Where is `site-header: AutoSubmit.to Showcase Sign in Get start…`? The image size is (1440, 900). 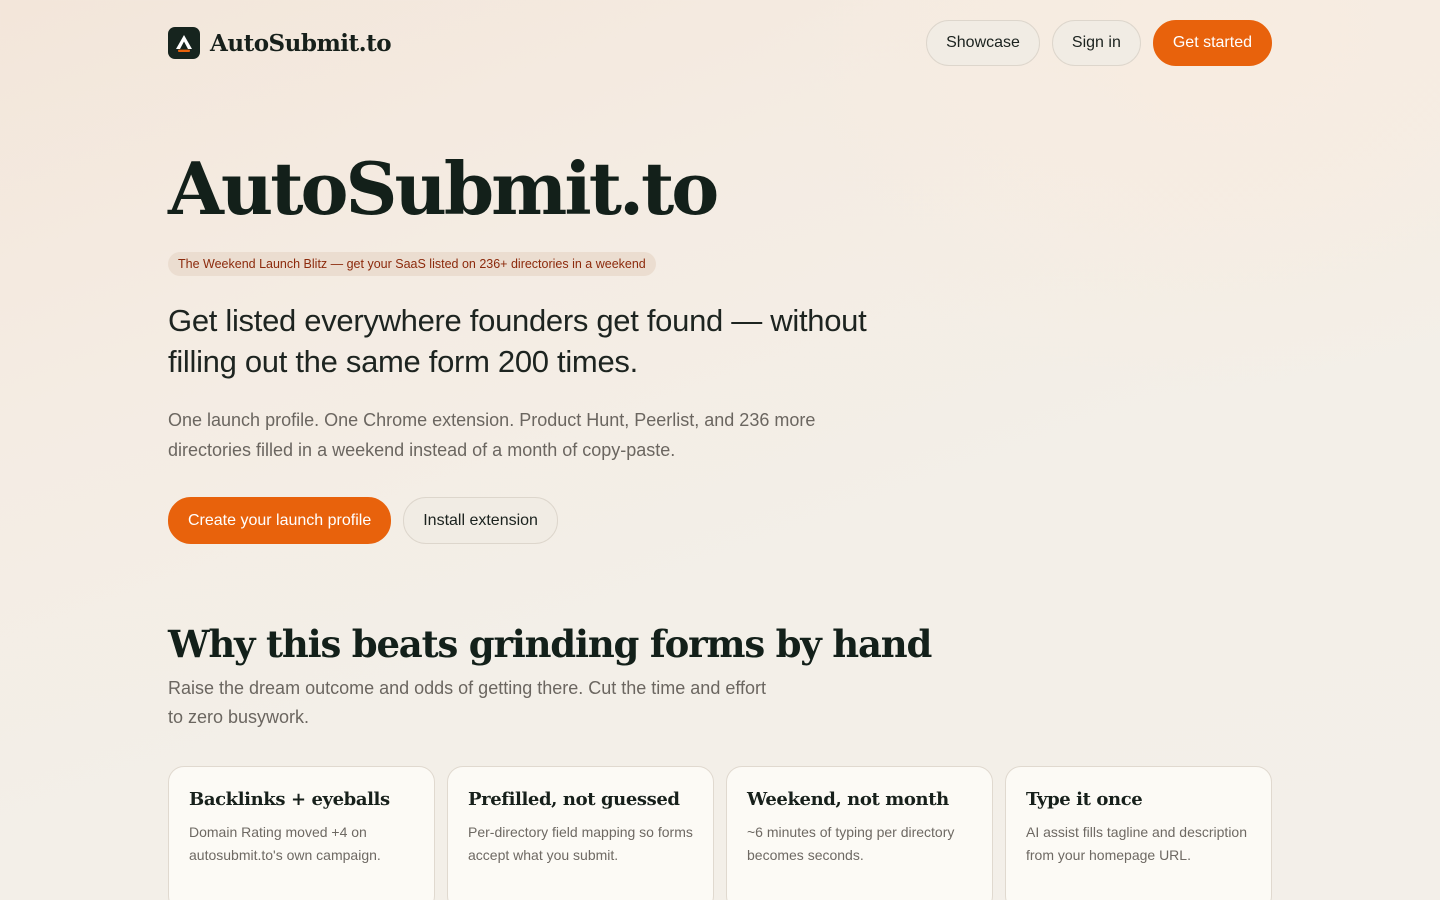
site-header: AutoSubmit.to Showcase Sign in Get start… is located at coordinates (720, 43).